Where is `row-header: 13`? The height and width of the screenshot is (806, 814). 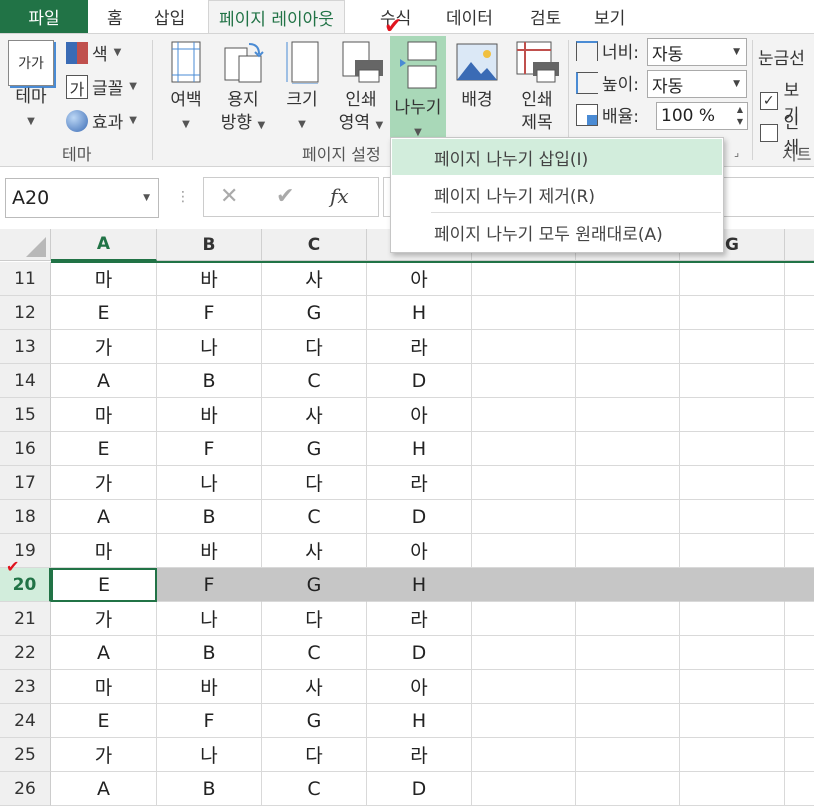 row-header: 13 is located at coordinates (25, 347).